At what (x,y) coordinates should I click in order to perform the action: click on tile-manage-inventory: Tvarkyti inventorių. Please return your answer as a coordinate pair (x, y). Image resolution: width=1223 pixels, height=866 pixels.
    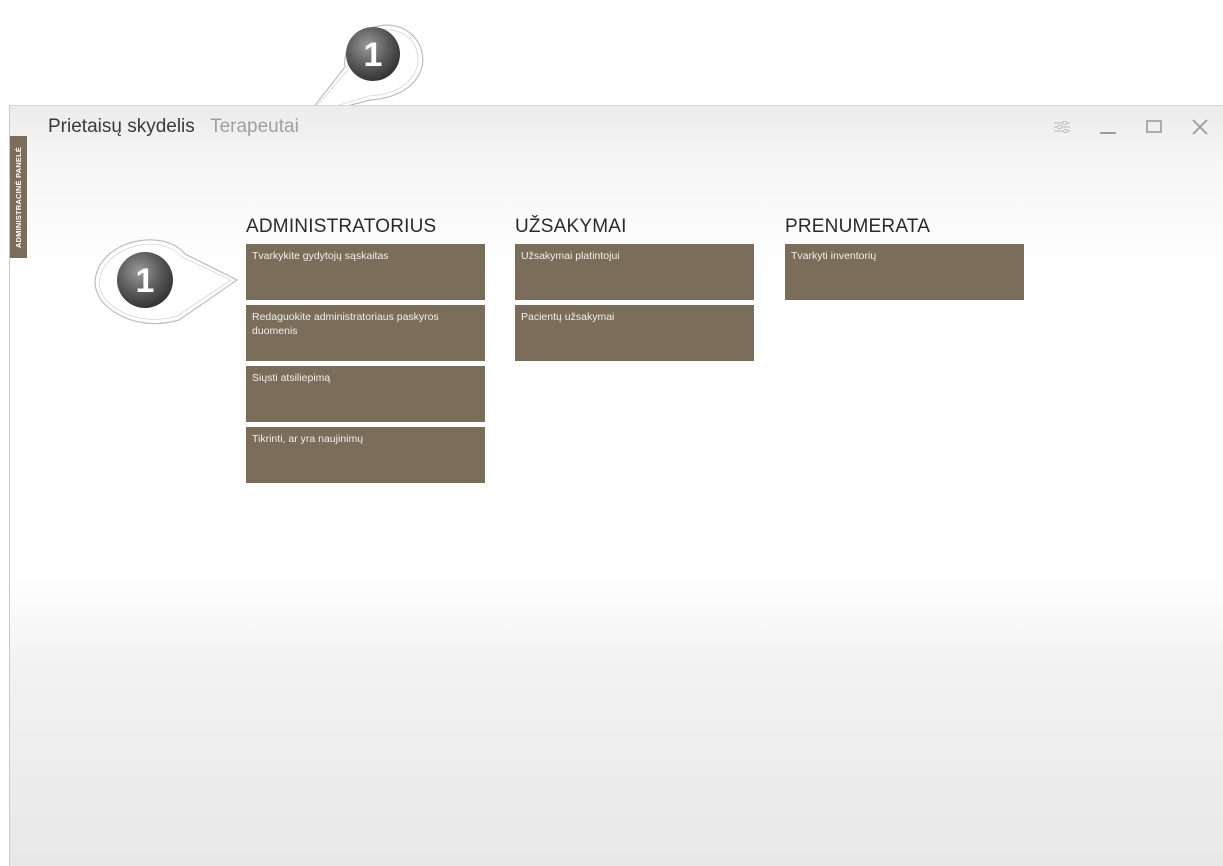
    Looking at the image, I should click on (904, 272).